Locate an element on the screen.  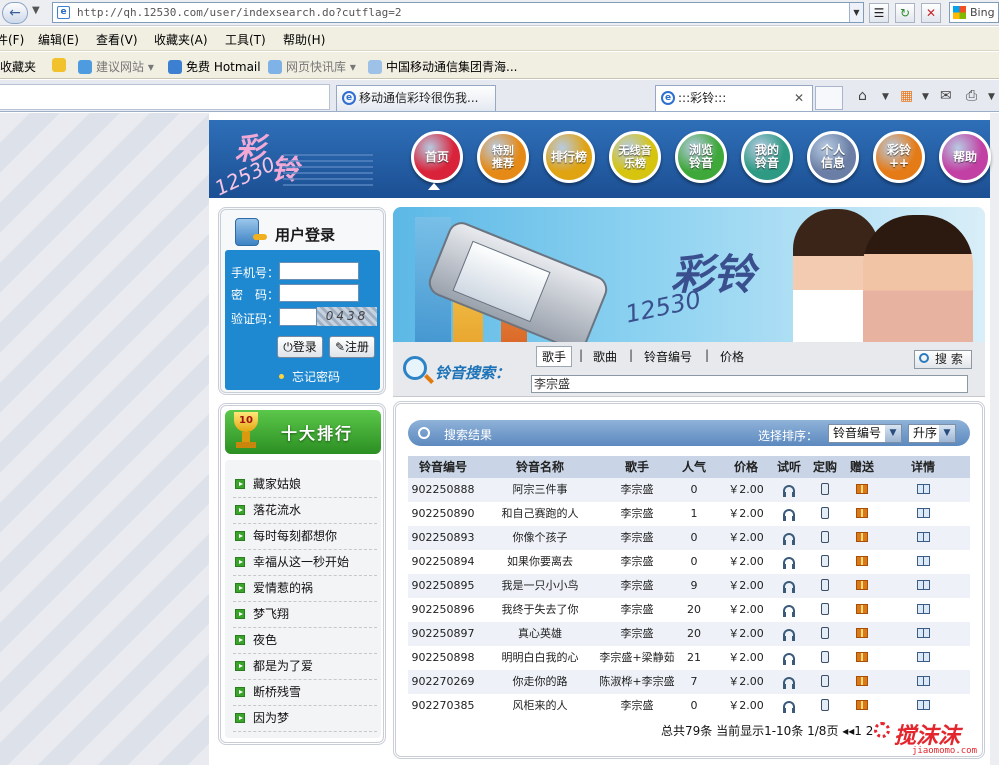
search-tab-singer: 歌手 is located at coordinates (554, 356).